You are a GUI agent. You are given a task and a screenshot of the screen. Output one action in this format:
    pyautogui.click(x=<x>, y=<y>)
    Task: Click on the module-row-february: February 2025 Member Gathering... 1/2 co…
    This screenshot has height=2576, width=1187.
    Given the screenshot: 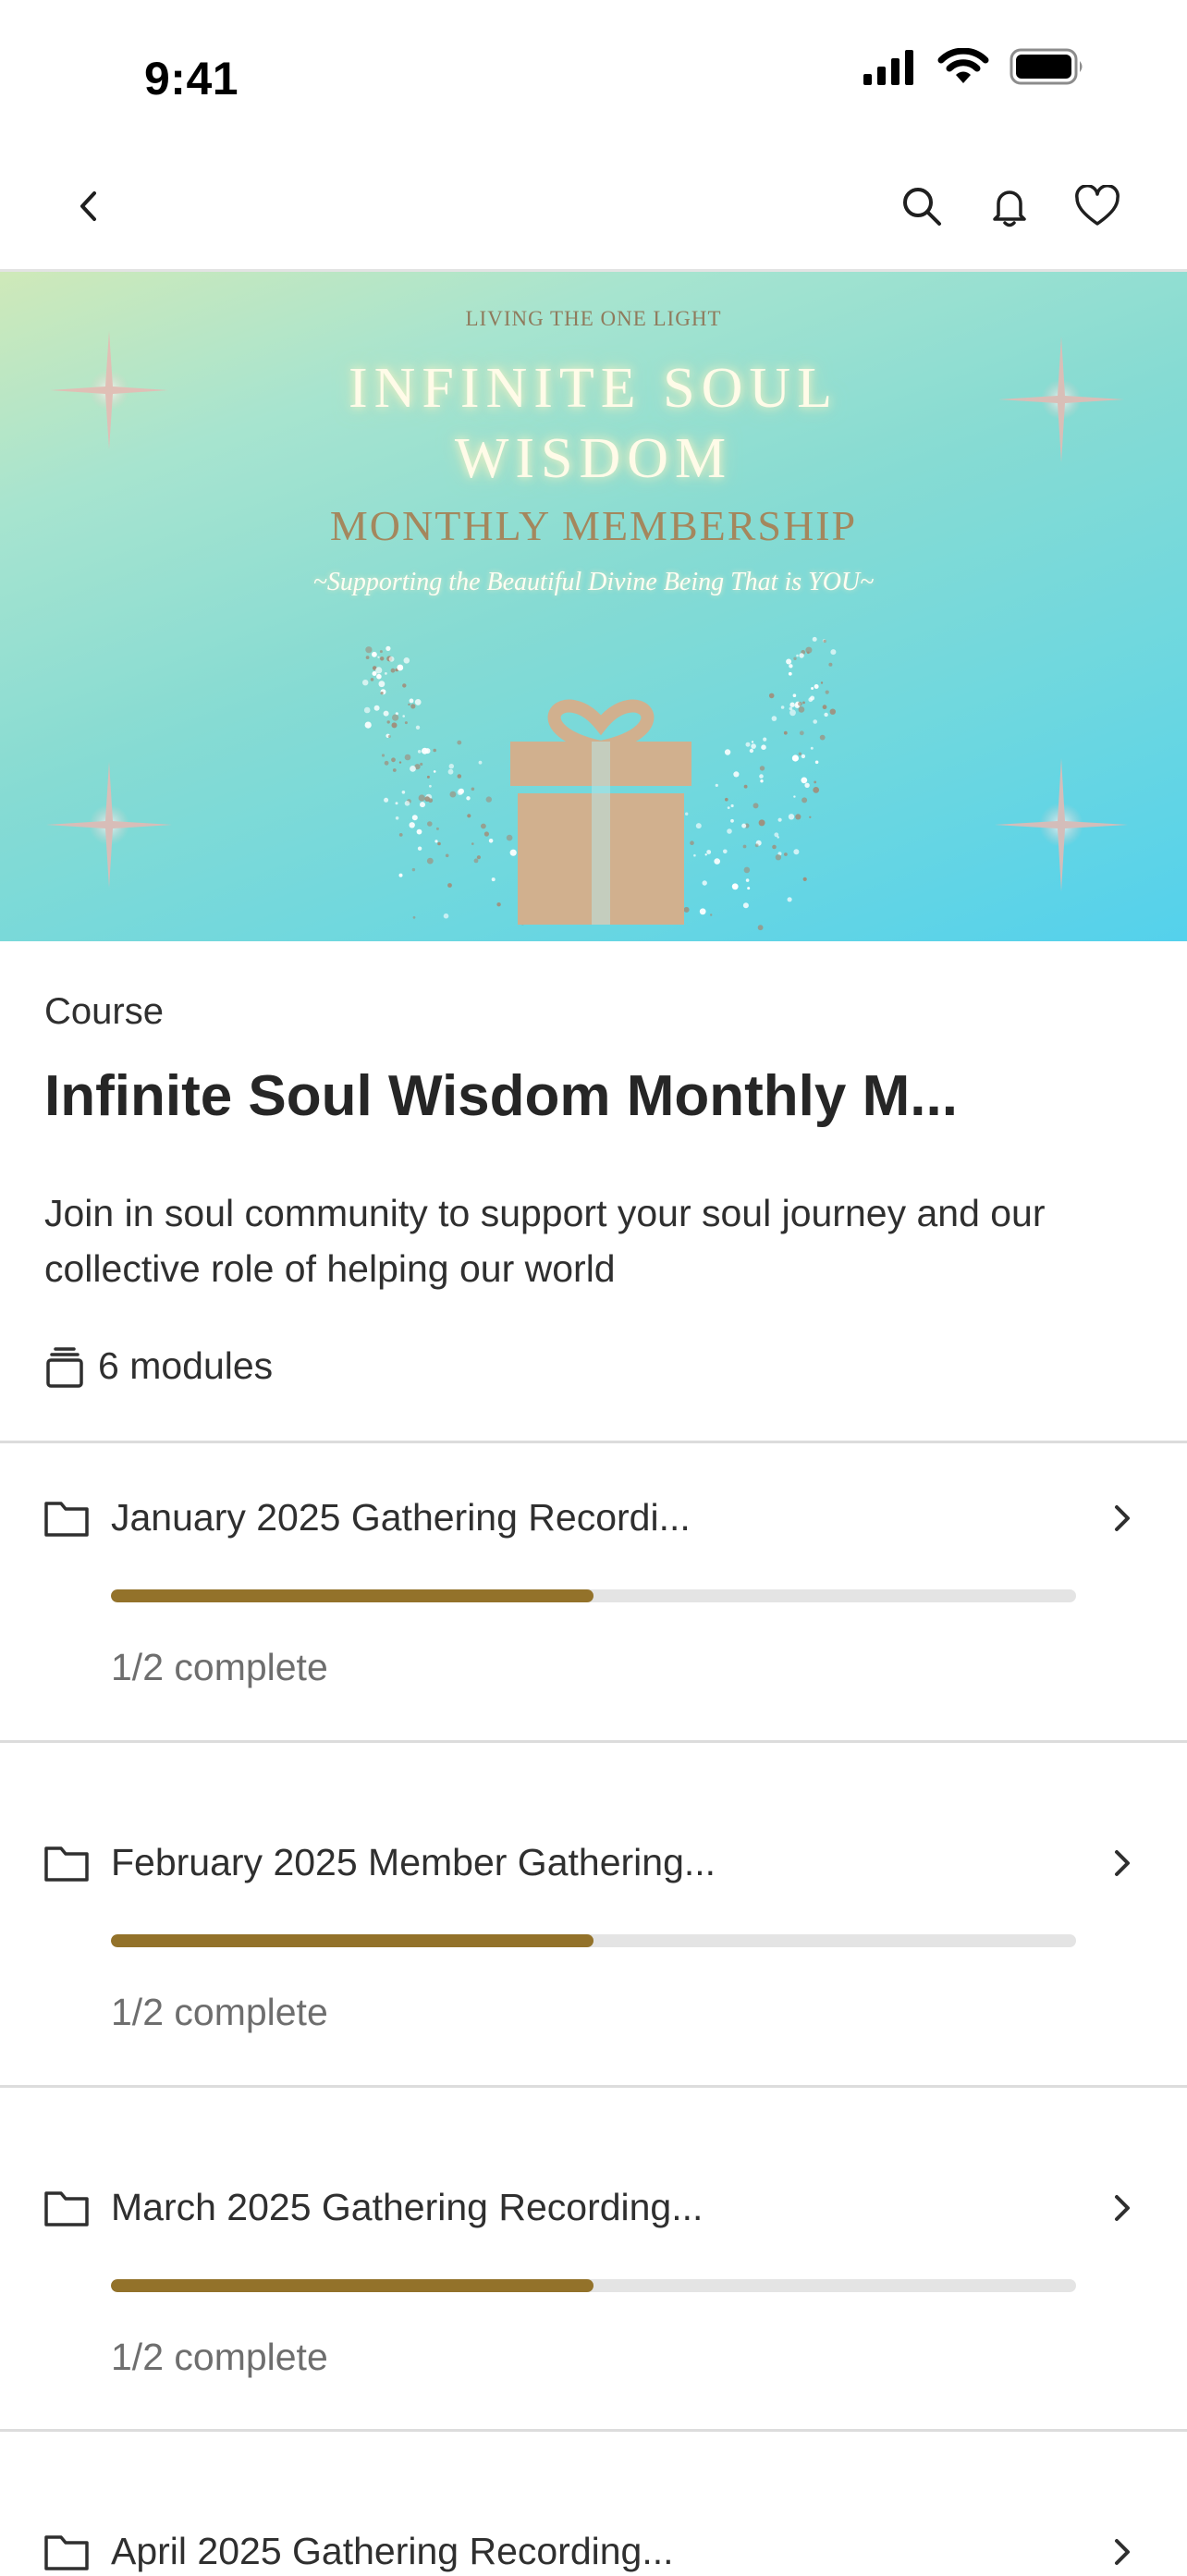 What is the action you would take?
    pyautogui.click(x=593, y=1895)
    